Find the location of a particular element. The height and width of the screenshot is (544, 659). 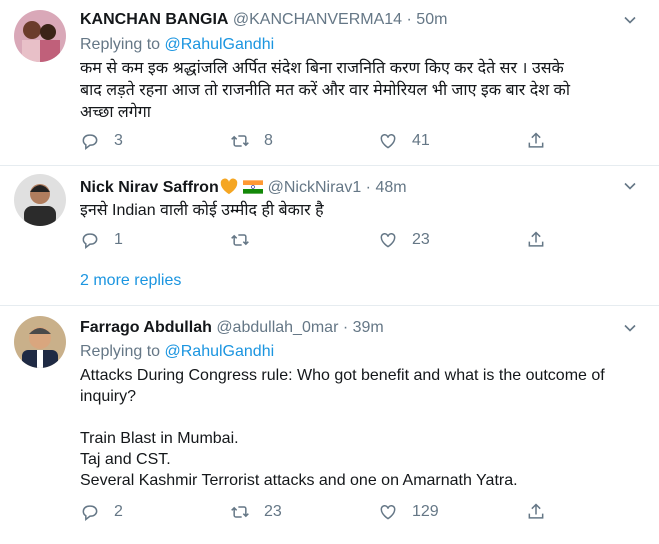

user-handle: @NickNirav1 is located at coordinates (315, 187).